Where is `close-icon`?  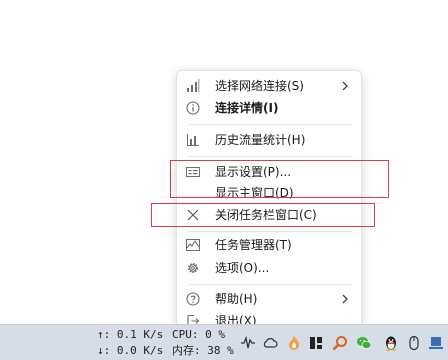 close-icon is located at coordinates (193, 215).